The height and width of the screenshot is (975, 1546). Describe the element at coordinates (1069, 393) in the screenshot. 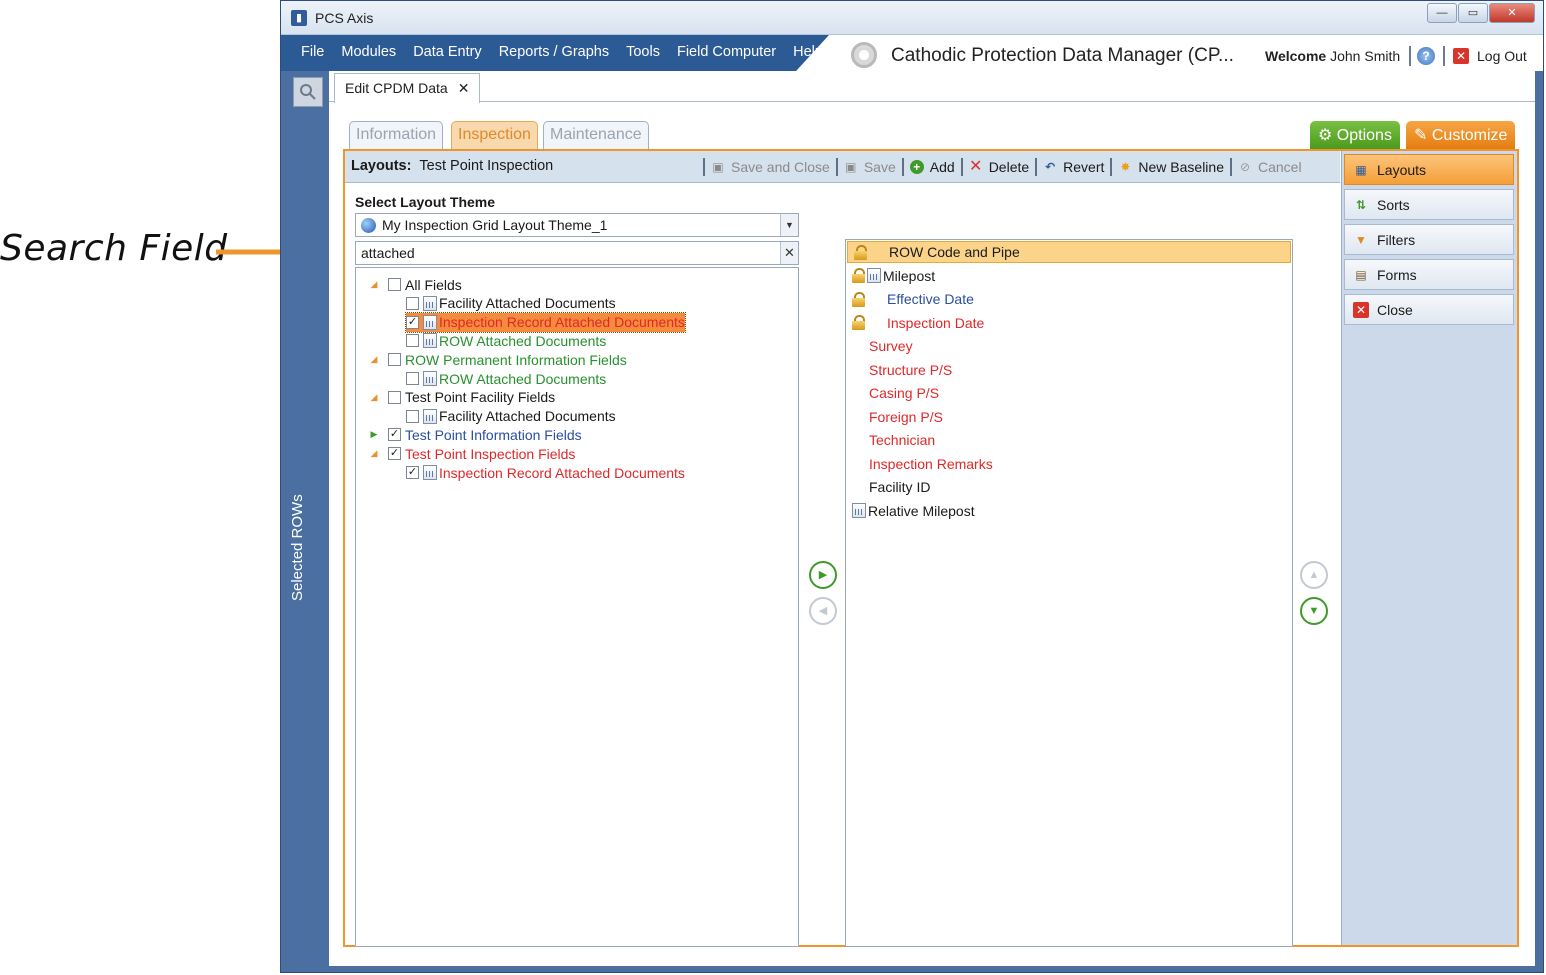

I see `selected-field-row: Casing P/S` at that location.